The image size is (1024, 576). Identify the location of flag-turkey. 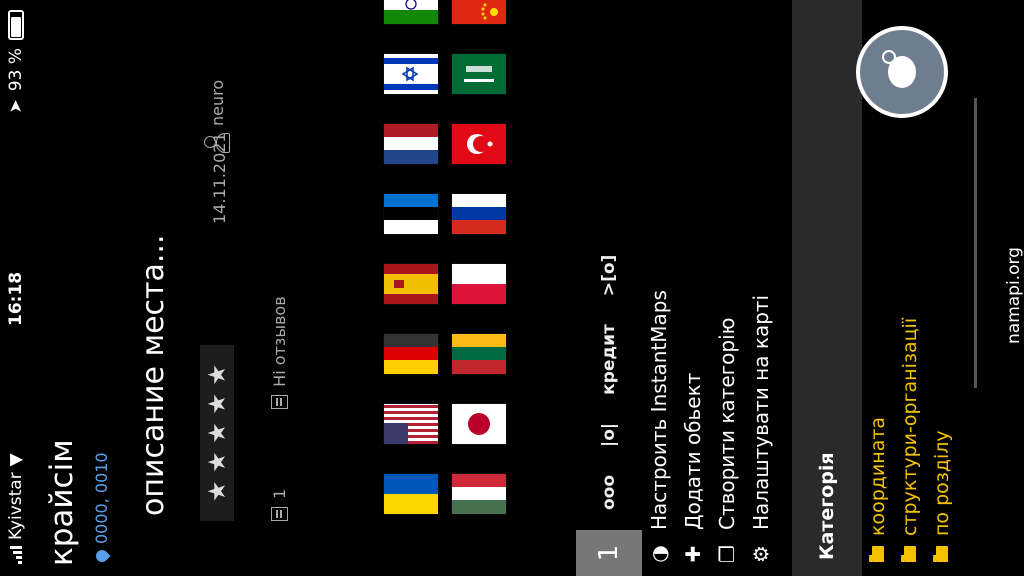
(479, 144).